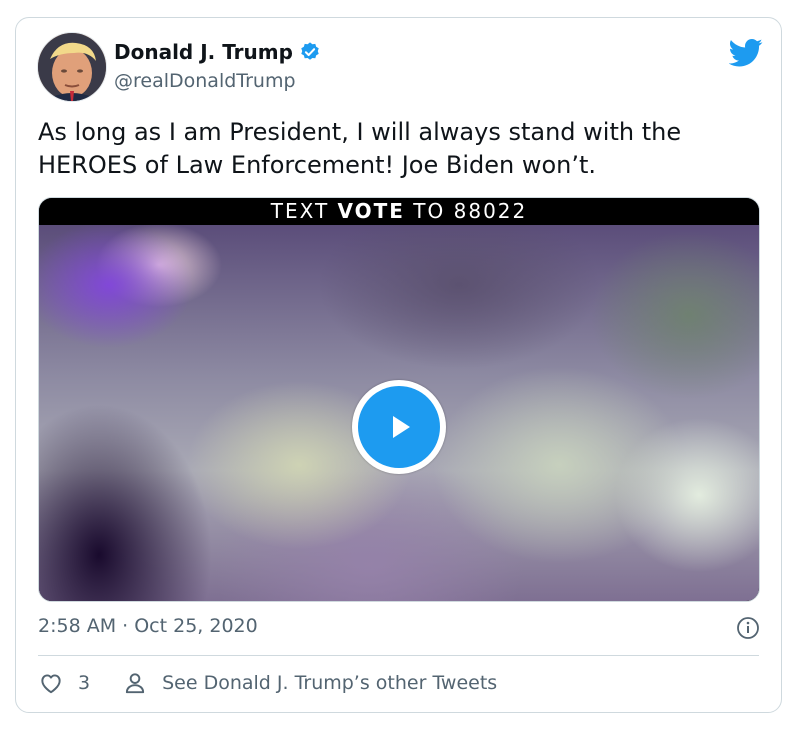 The height and width of the screenshot is (732, 799). What do you see at coordinates (310, 51) in the screenshot?
I see `verified-badge-icon` at bounding box center [310, 51].